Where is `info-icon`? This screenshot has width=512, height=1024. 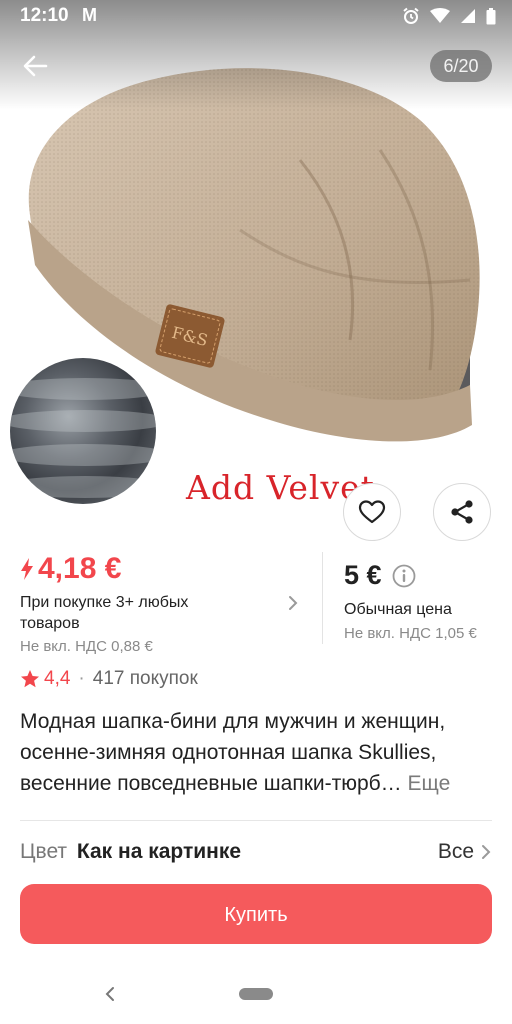
info-icon is located at coordinates (404, 576).